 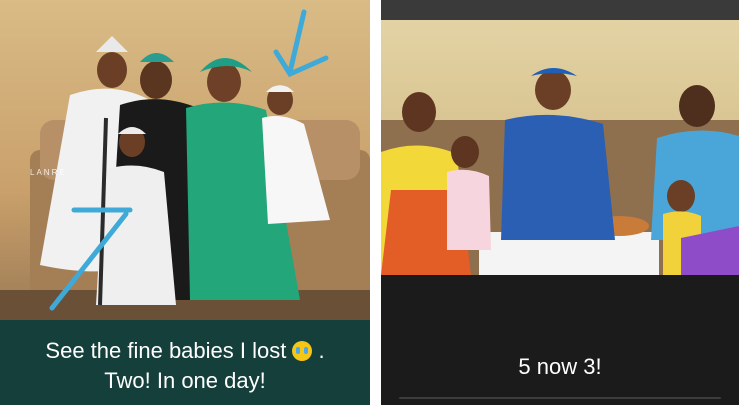 What do you see at coordinates (166, 350) in the screenshot?
I see `caption-line-1: See the fine babies I lost` at bounding box center [166, 350].